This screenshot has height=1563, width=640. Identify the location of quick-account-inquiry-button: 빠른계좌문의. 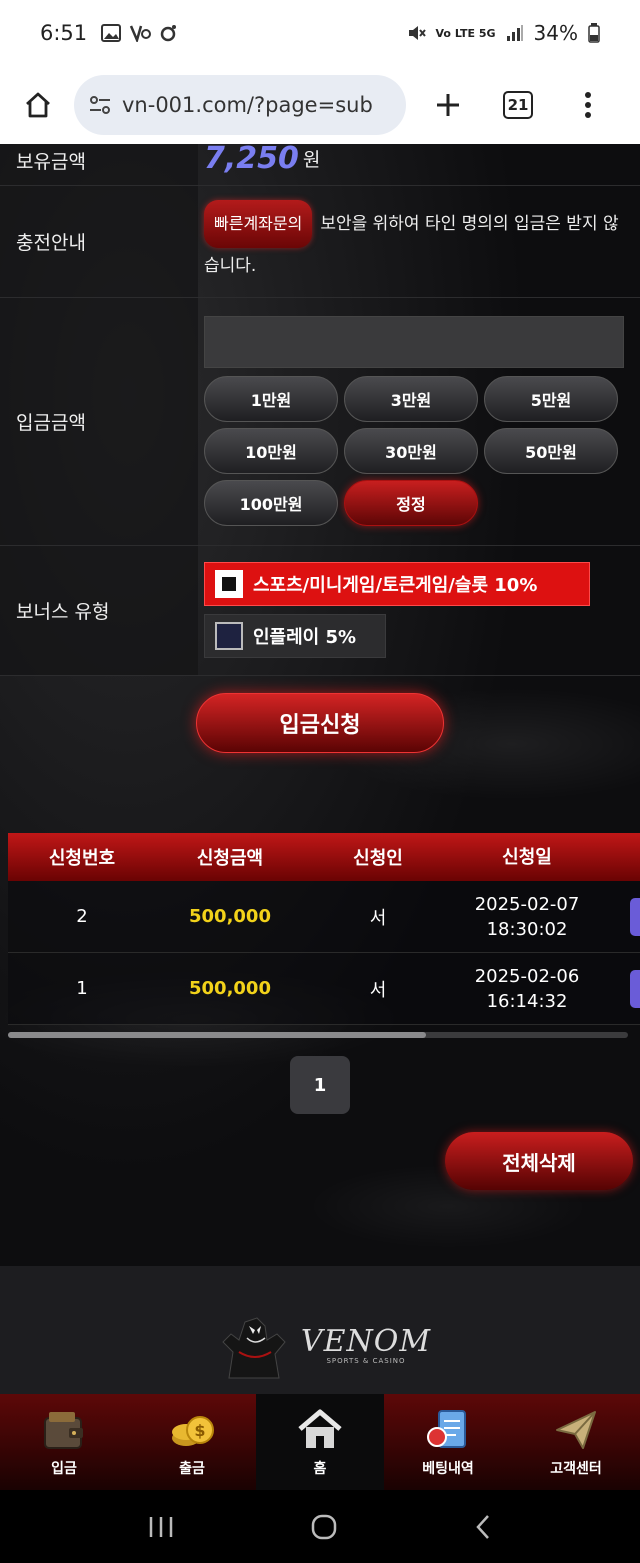
(258, 224).